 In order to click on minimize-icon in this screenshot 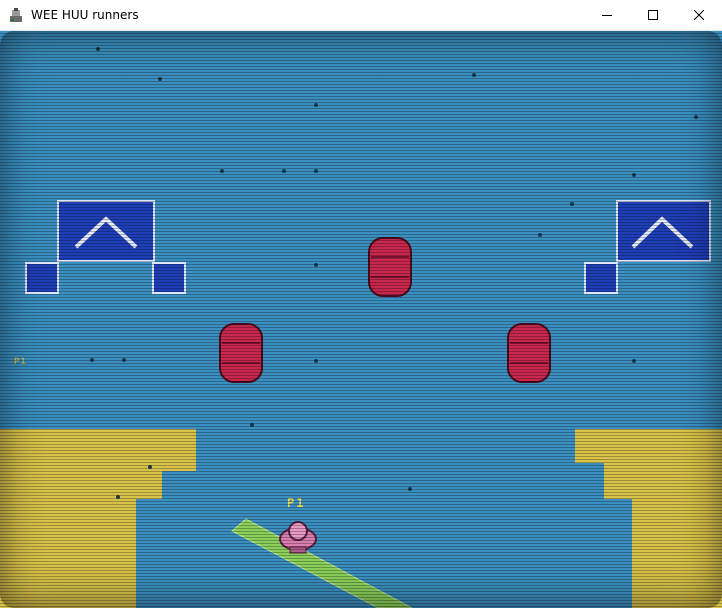, I will do `click(607, 15)`.